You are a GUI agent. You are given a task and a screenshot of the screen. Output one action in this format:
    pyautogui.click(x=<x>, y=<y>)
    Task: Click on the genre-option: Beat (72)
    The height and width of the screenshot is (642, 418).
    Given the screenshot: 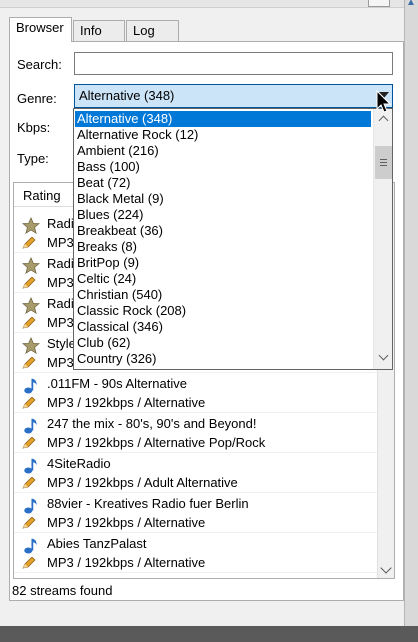 What is the action you would take?
    pyautogui.click(x=223, y=183)
    